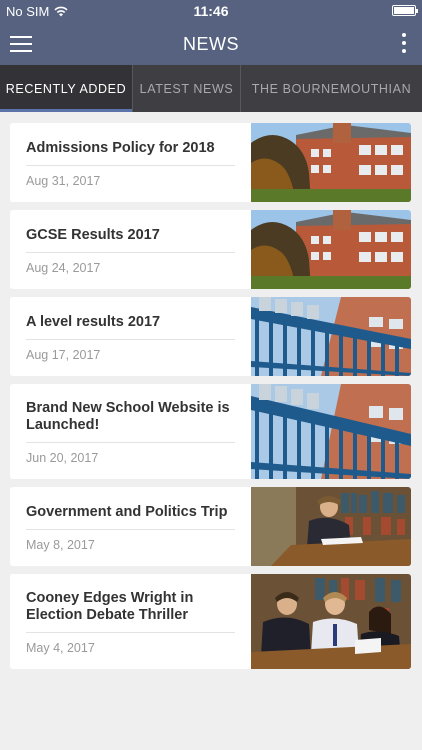  What do you see at coordinates (60, 648) in the screenshot?
I see `news-date: May 4, 2017` at bounding box center [60, 648].